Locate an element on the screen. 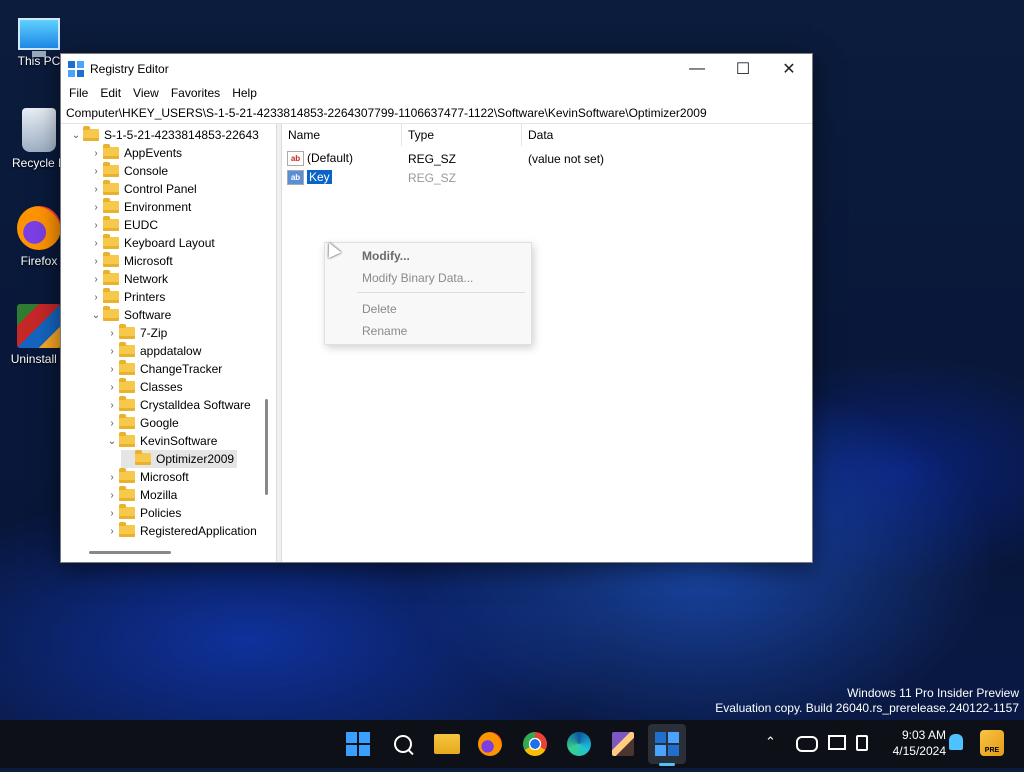  taskbar: ⌃ 9:03 AM 4/15/2024 PRE is located at coordinates (512, 744).